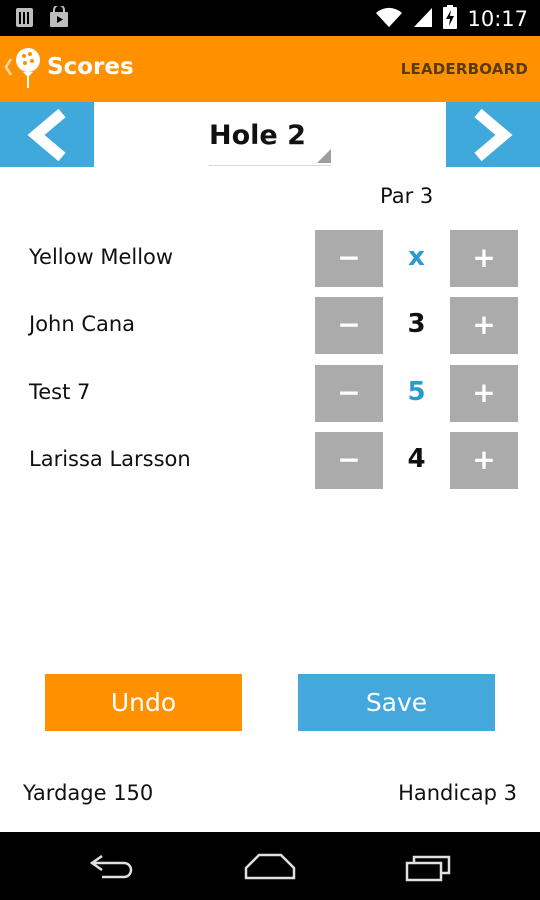 The width and height of the screenshot is (540, 900). Describe the element at coordinates (88, 793) in the screenshot. I see `yardage-label: Yardage 150` at that location.